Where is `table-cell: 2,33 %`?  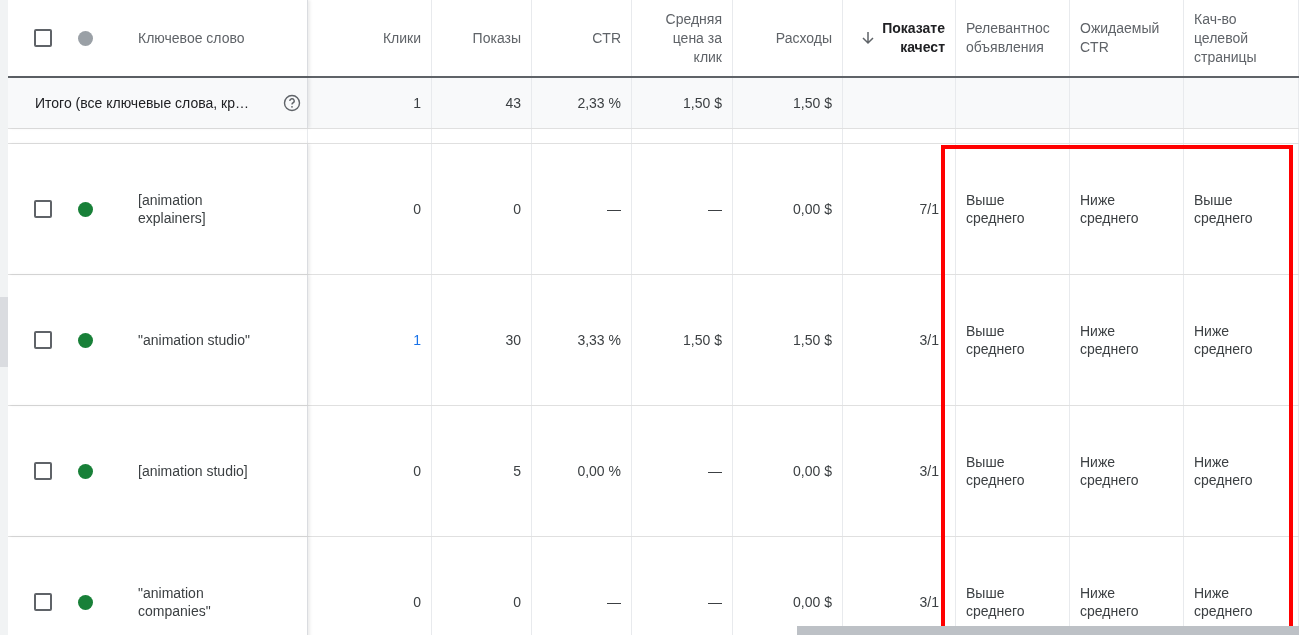 table-cell: 2,33 % is located at coordinates (599, 103).